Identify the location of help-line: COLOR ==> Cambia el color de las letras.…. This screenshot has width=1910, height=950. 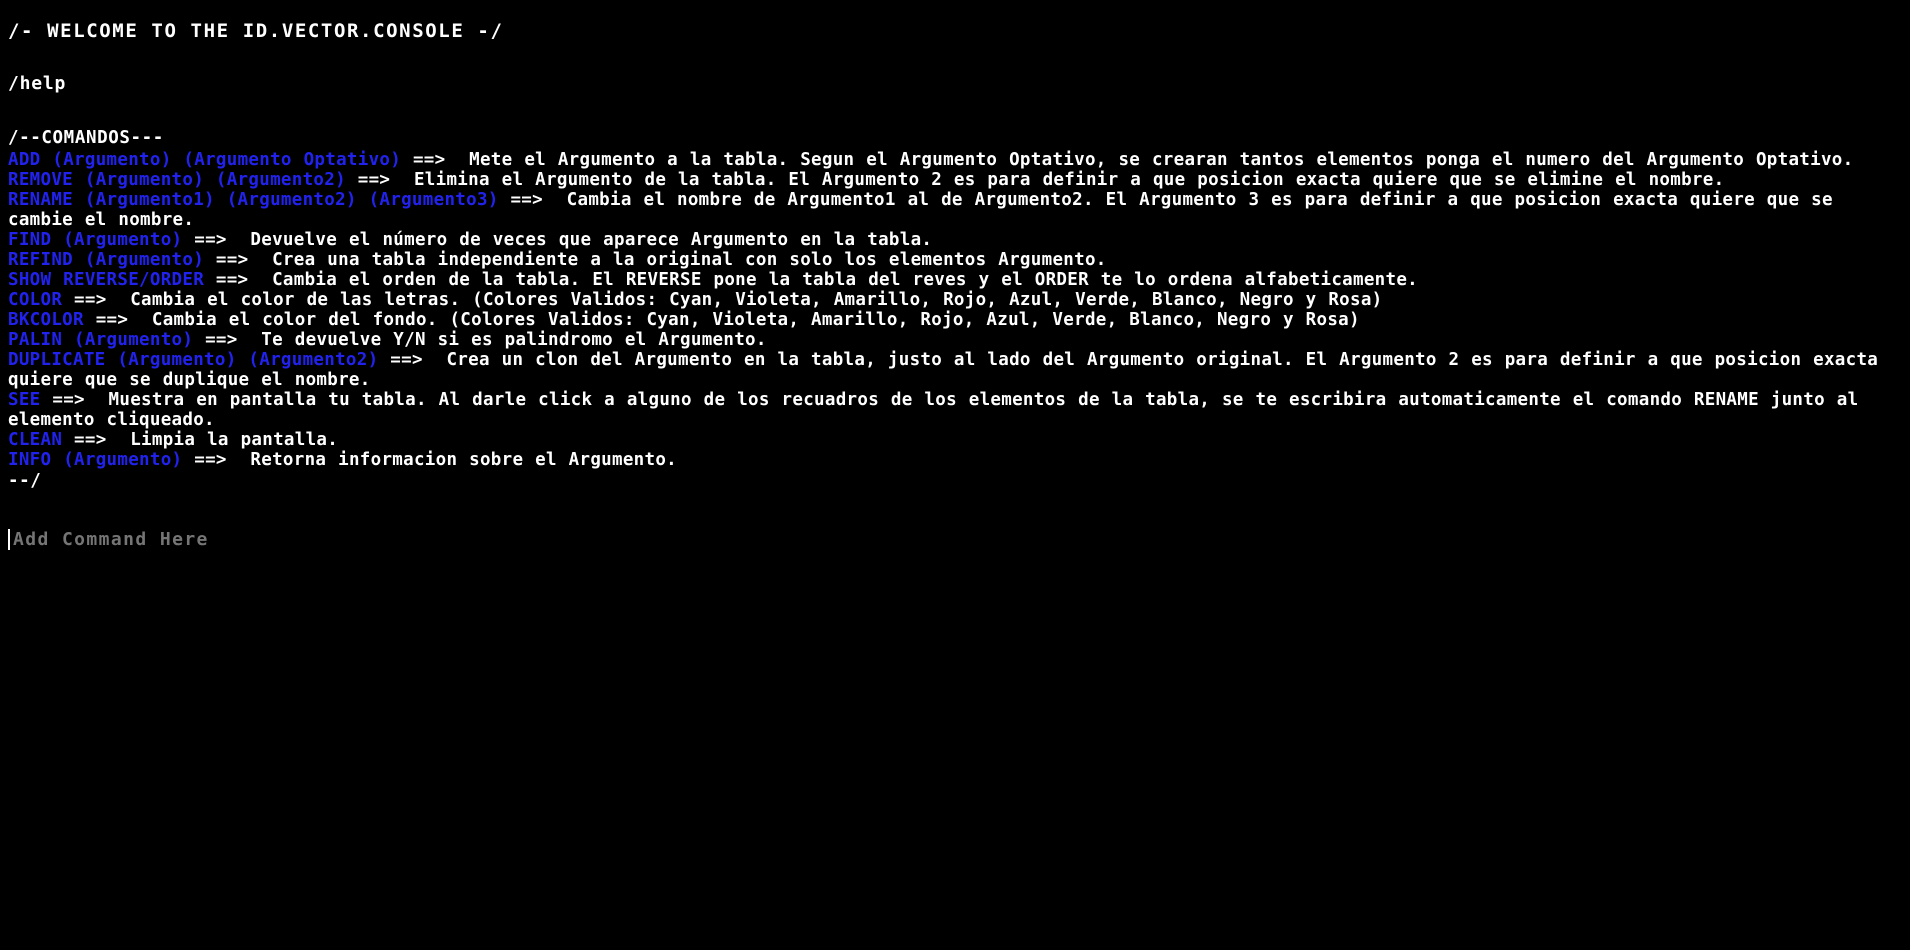
(955, 300).